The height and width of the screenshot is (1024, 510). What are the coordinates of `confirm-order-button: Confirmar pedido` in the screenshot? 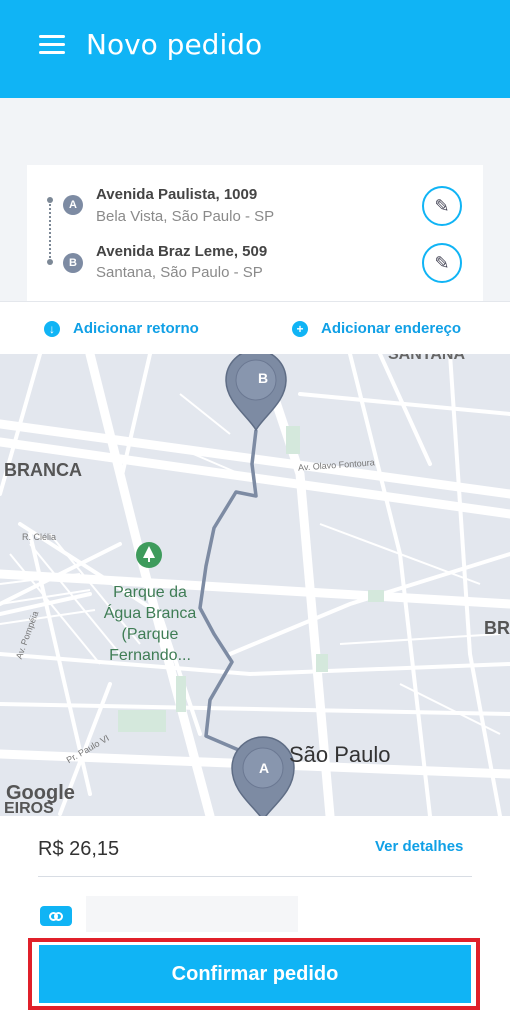 It's located at (255, 974).